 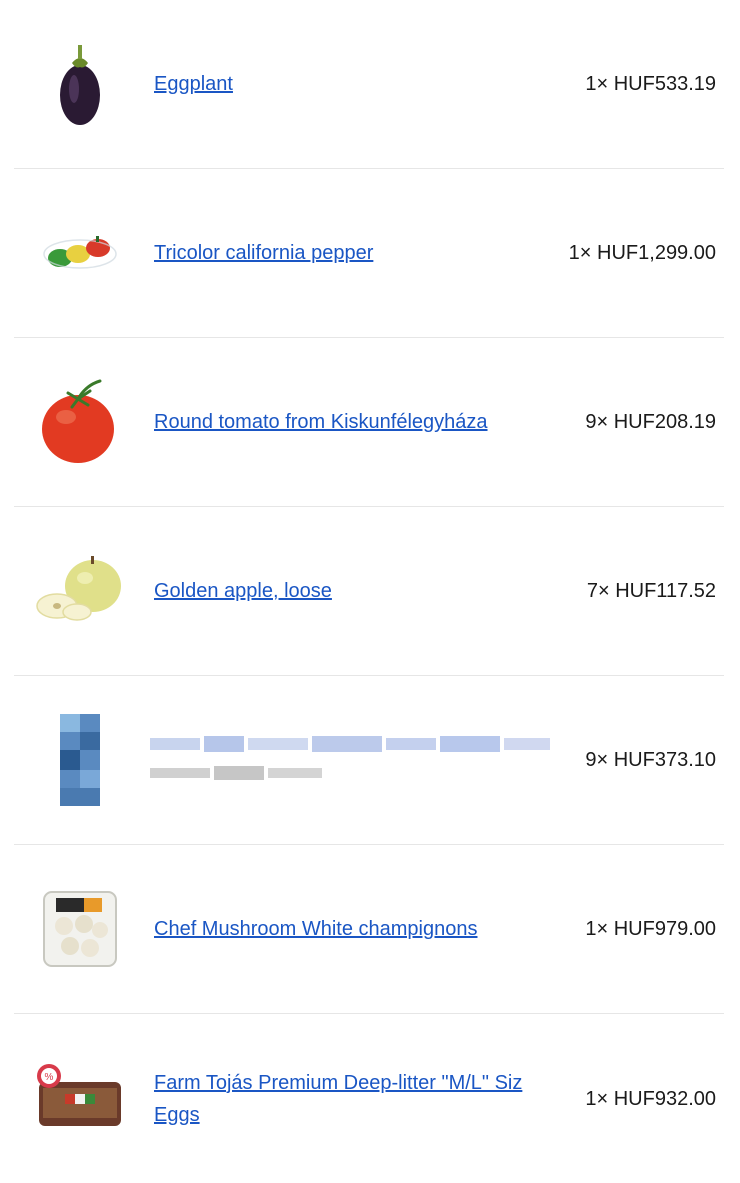 What do you see at coordinates (650, 84) in the screenshot?
I see `item-price: 1× HUF533.19` at bounding box center [650, 84].